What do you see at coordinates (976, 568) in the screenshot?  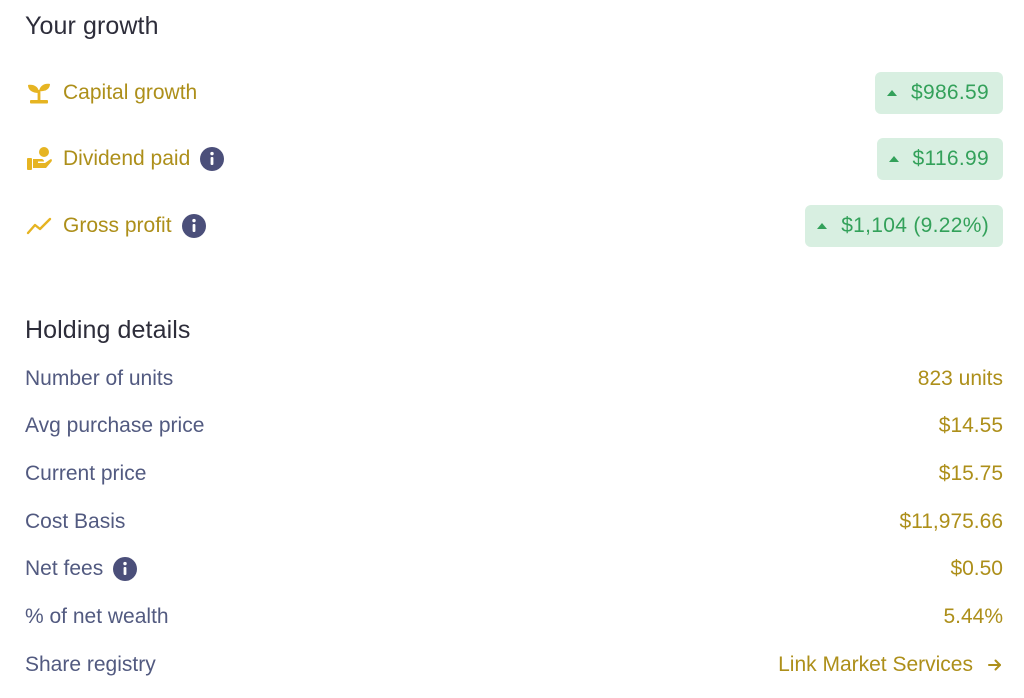 I see `net-fees-value: $0.50` at bounding box center [976, 568].